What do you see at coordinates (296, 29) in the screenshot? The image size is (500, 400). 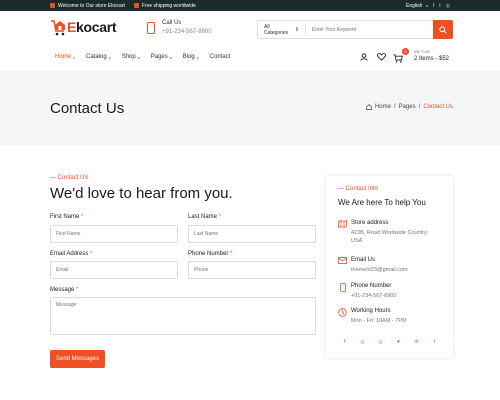 I see `sort-arrows-icon: ⇕` at bounding box center [296, 29].